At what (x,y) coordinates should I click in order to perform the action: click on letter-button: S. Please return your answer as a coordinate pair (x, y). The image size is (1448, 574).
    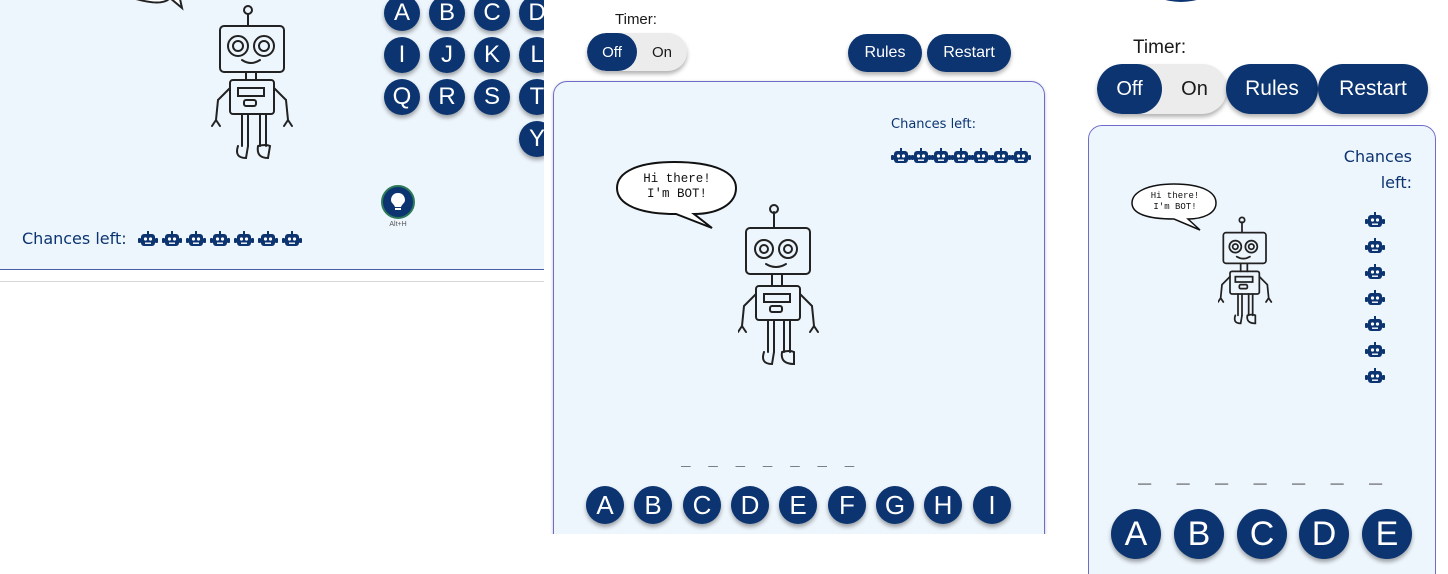
    Looking at the image, I should click on (492, 97).